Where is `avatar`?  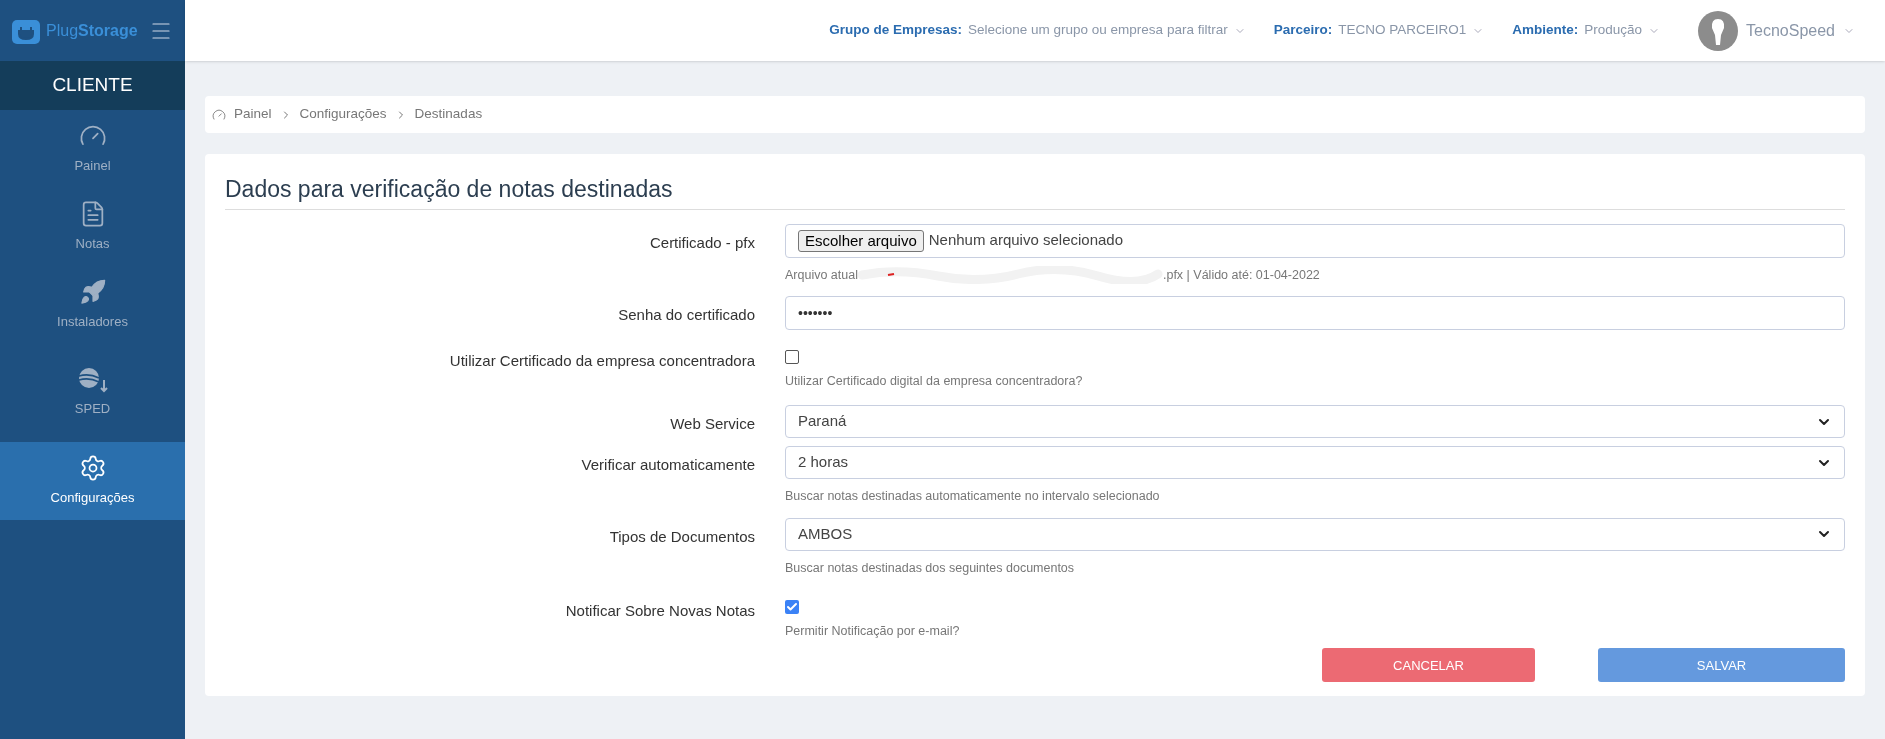
avatar is located at coordinates (1718, 30).